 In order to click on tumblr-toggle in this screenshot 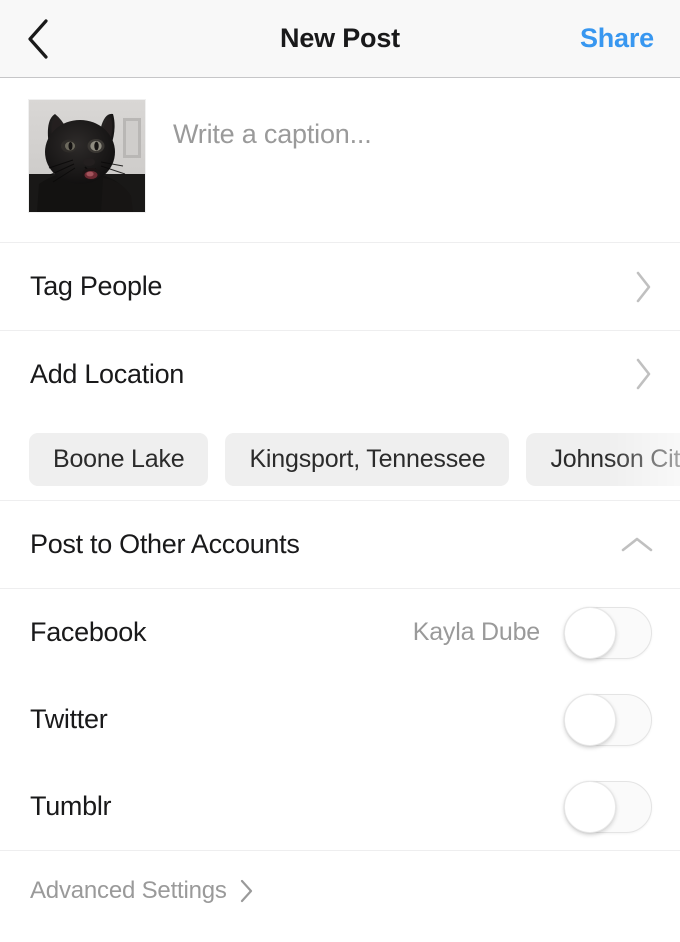, I will do `click(608, 806)`.